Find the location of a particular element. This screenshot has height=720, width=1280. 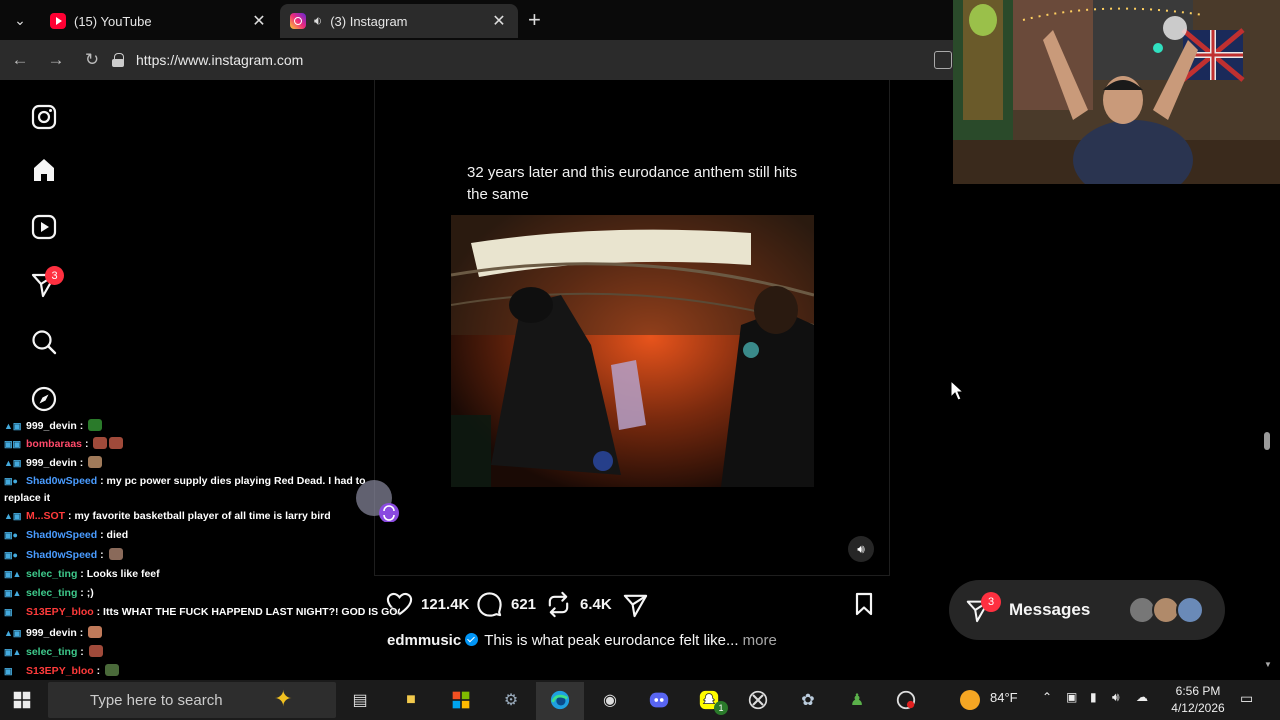

comment-bubble-icon is located at coordinates (489, 604).